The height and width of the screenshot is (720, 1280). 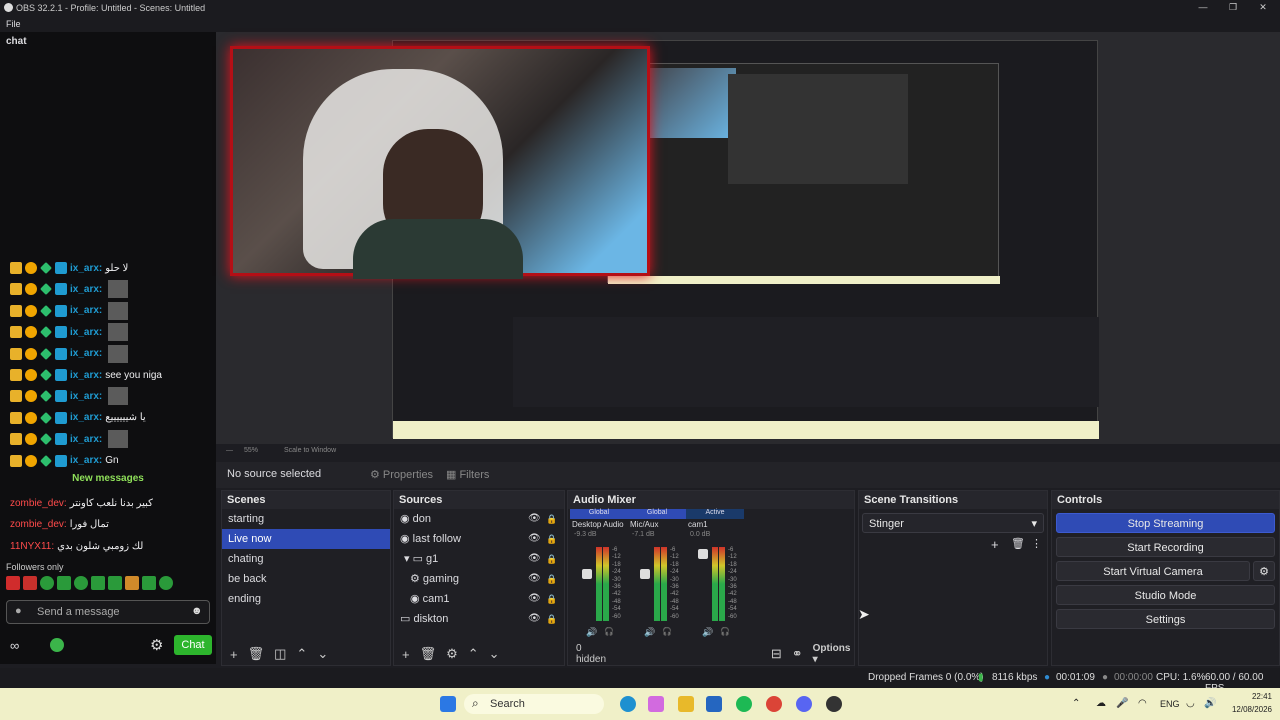 What do you see at coordinates (1122, 703) in the screenshot?
I see `microphone-icon: 🎤` at bounding box center [1122, 703].